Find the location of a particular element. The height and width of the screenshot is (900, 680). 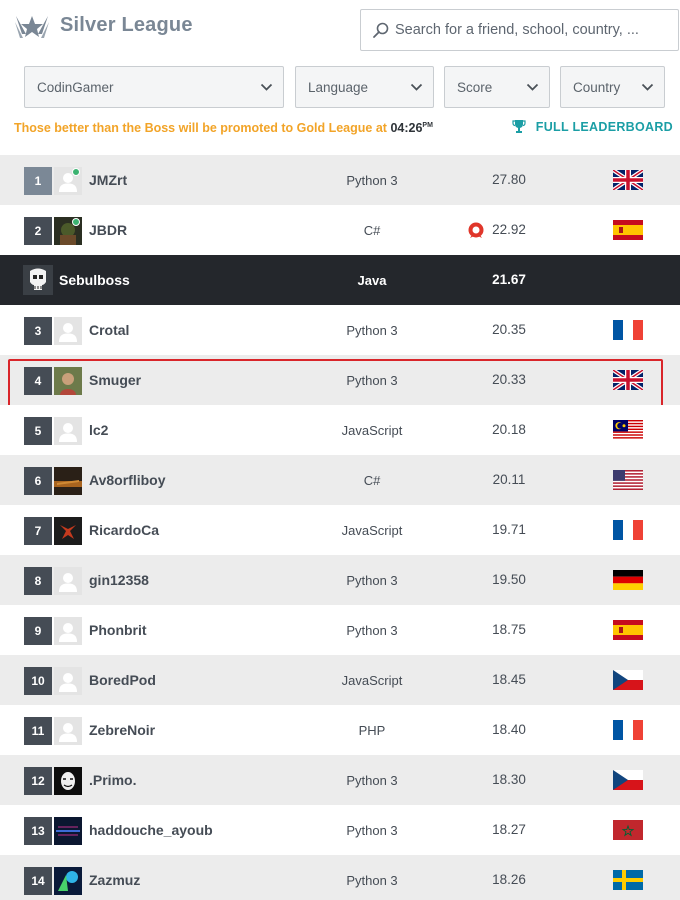

country-filter-label: Country is located at coordinates (597, 87).